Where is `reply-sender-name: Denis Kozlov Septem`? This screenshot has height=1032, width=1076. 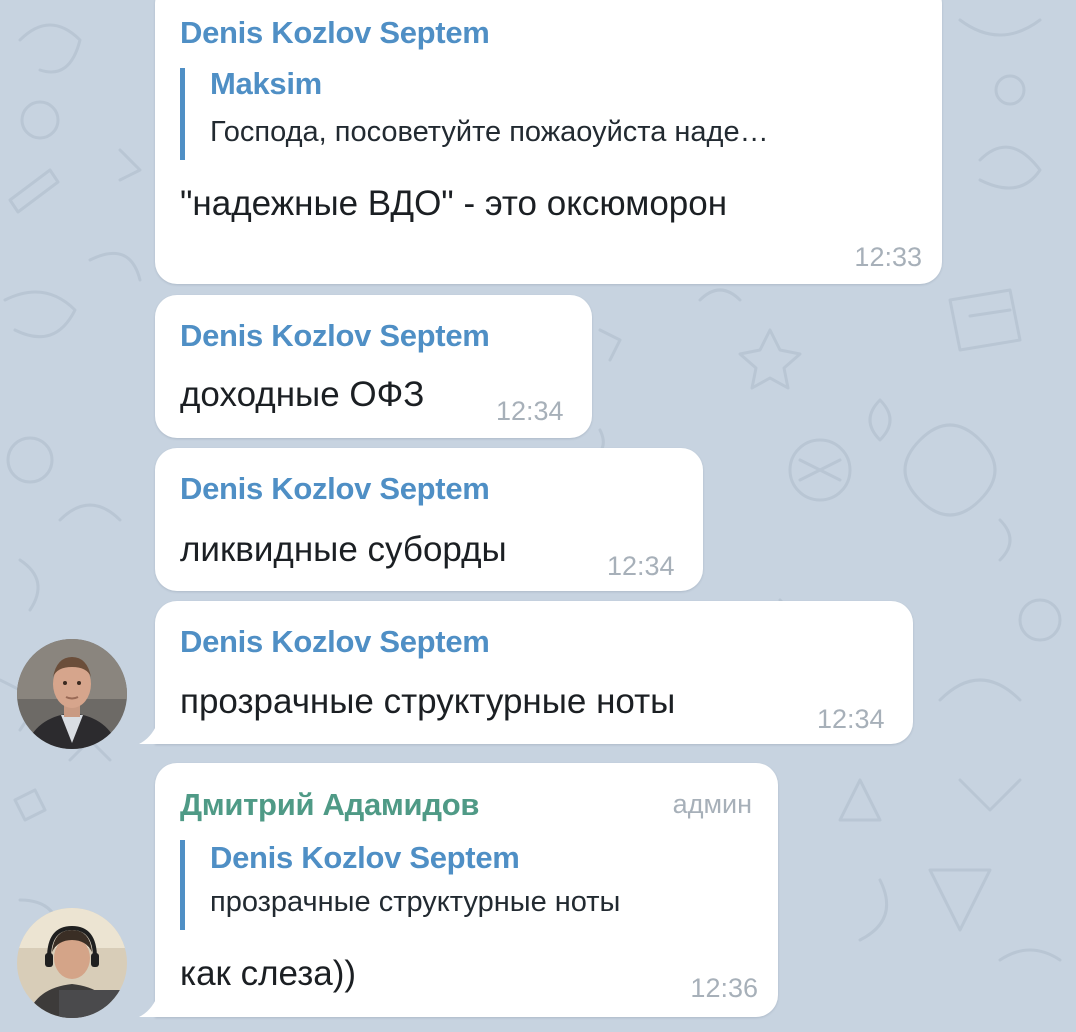 reply-sender-name: Denis Kozlov Septem is located at coordinates (365, 857).